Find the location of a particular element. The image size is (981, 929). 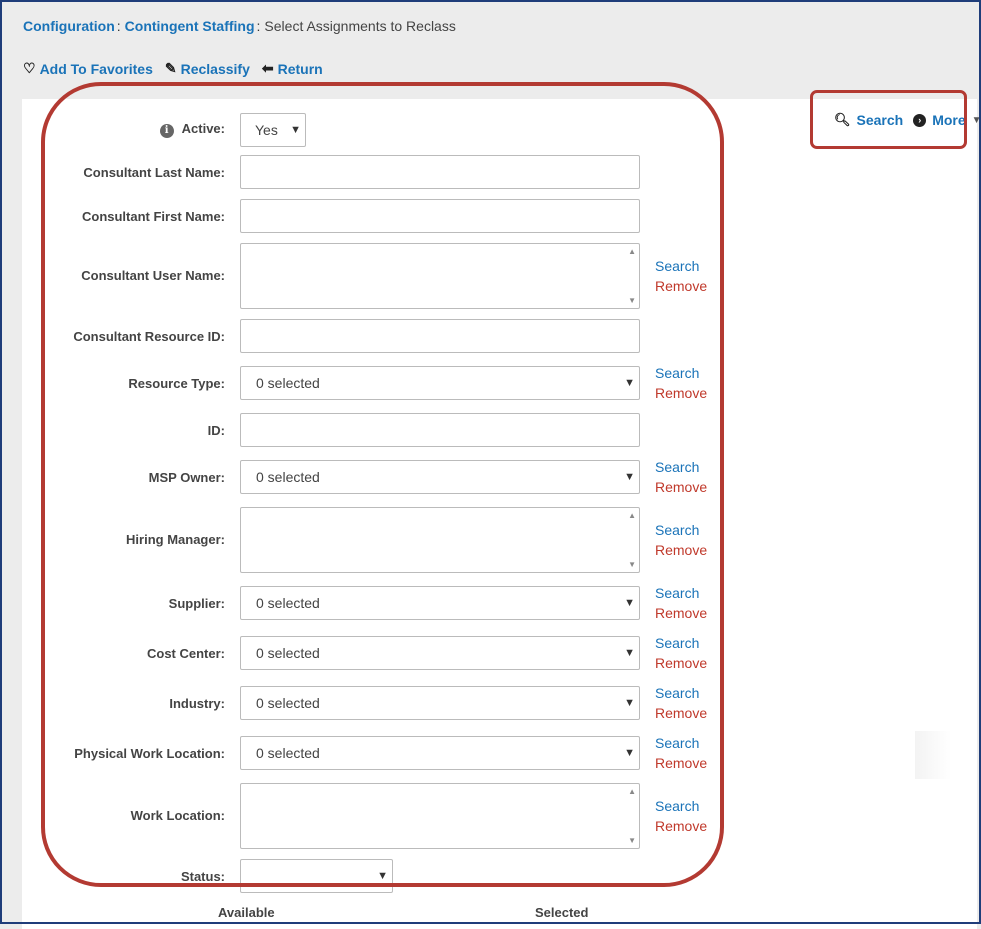

action-bar: ♡ Add To Favorites ✎ Reclassify ⬅ Return is located at coordinates (173, 68).